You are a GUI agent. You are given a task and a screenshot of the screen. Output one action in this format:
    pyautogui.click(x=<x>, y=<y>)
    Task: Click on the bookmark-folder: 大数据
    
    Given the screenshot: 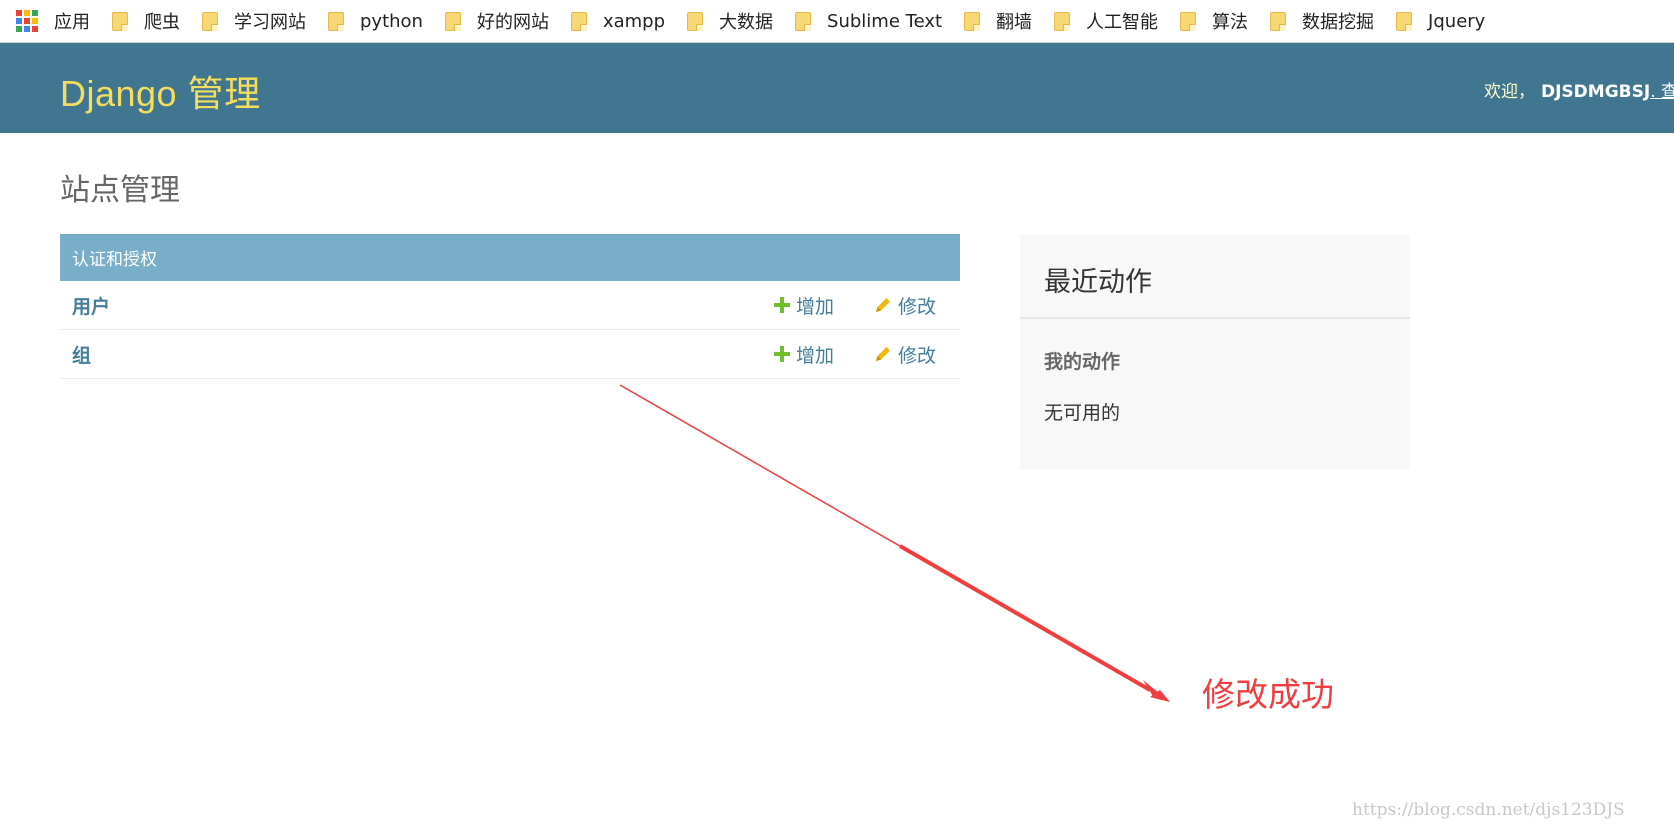 What is the action you would take?
    pyautogui.click(x=730, y=21)
    